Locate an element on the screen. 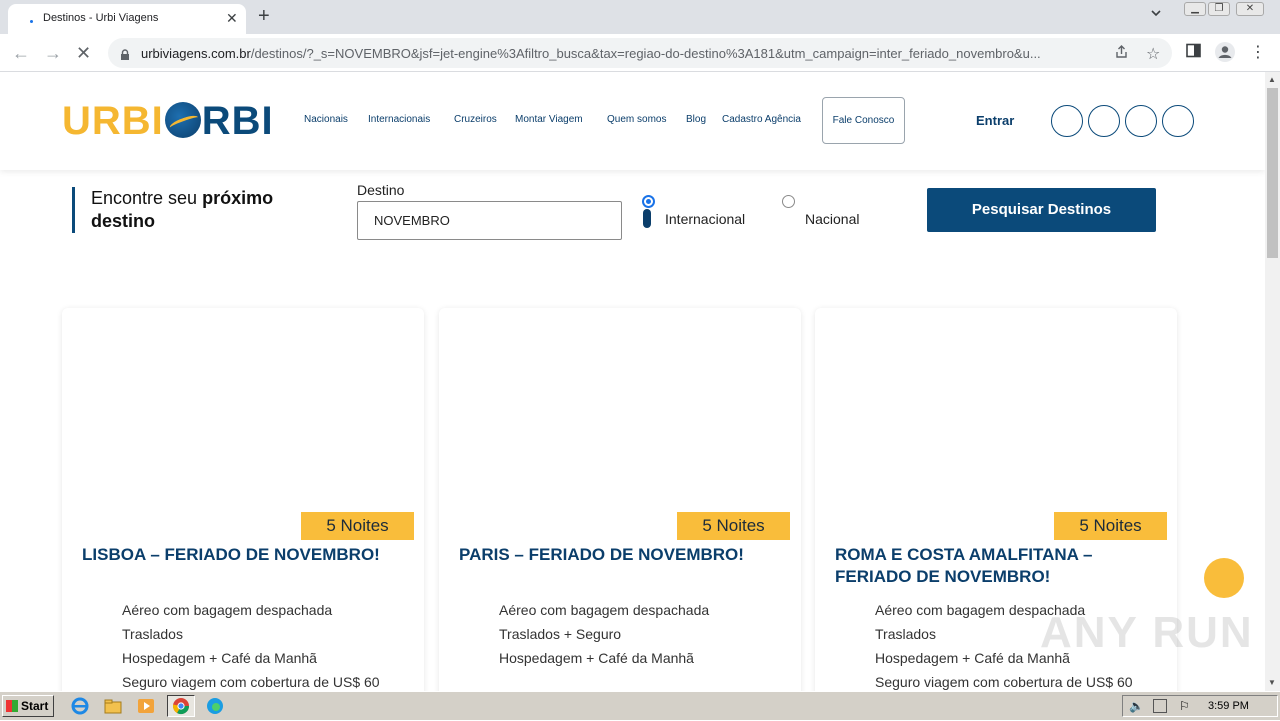  lock-icon is located at coordinates (125, 53).